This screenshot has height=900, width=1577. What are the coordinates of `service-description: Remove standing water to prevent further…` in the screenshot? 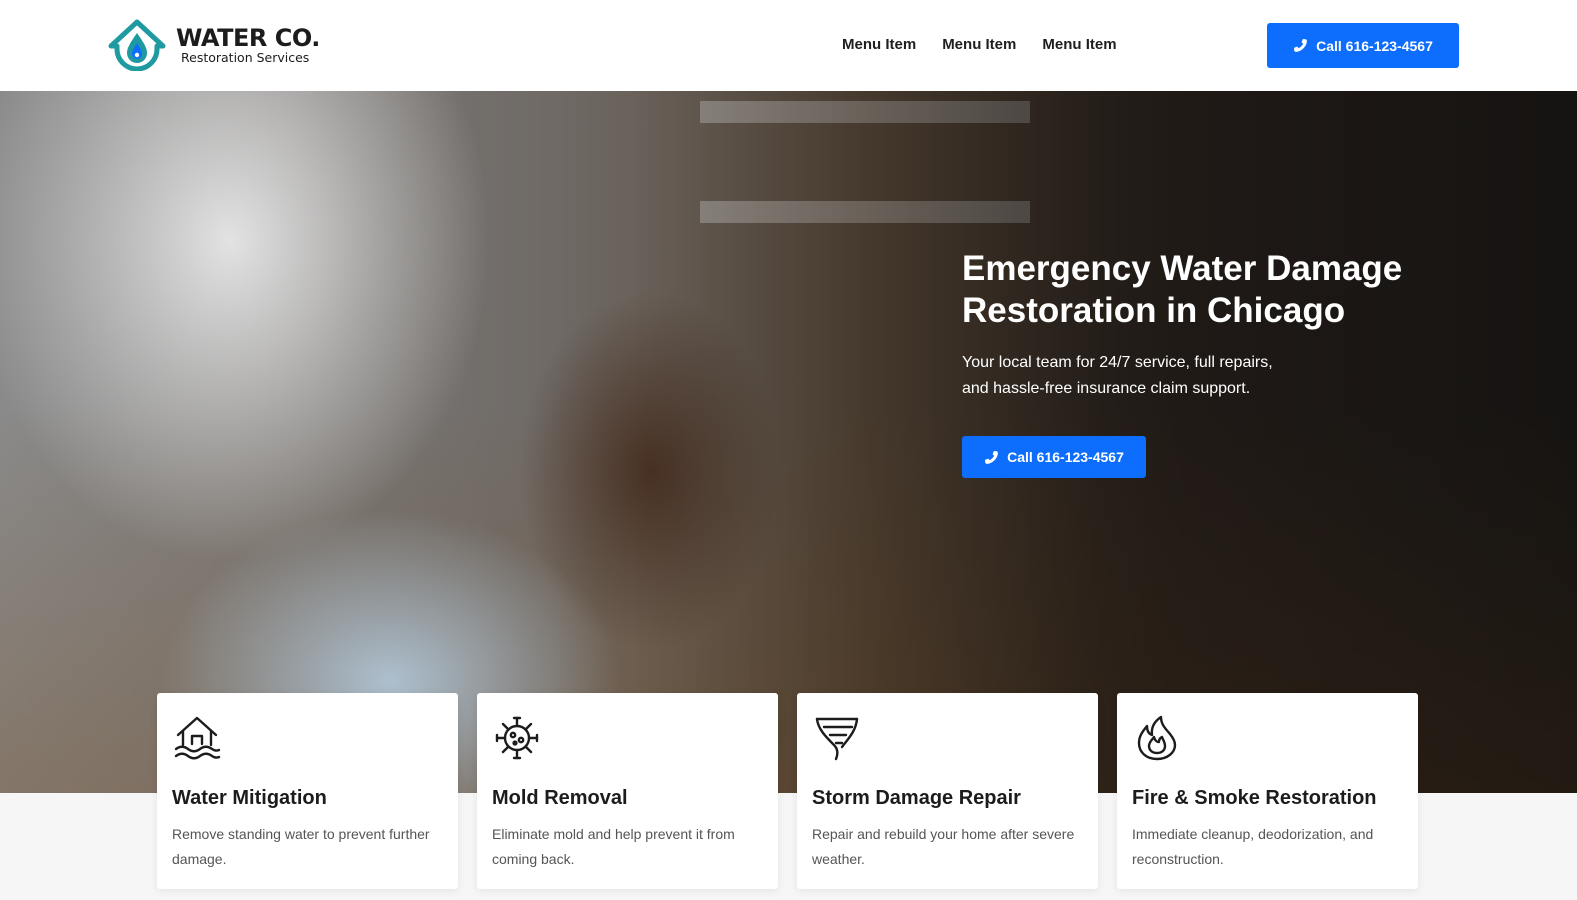 It's located at (301, 846).